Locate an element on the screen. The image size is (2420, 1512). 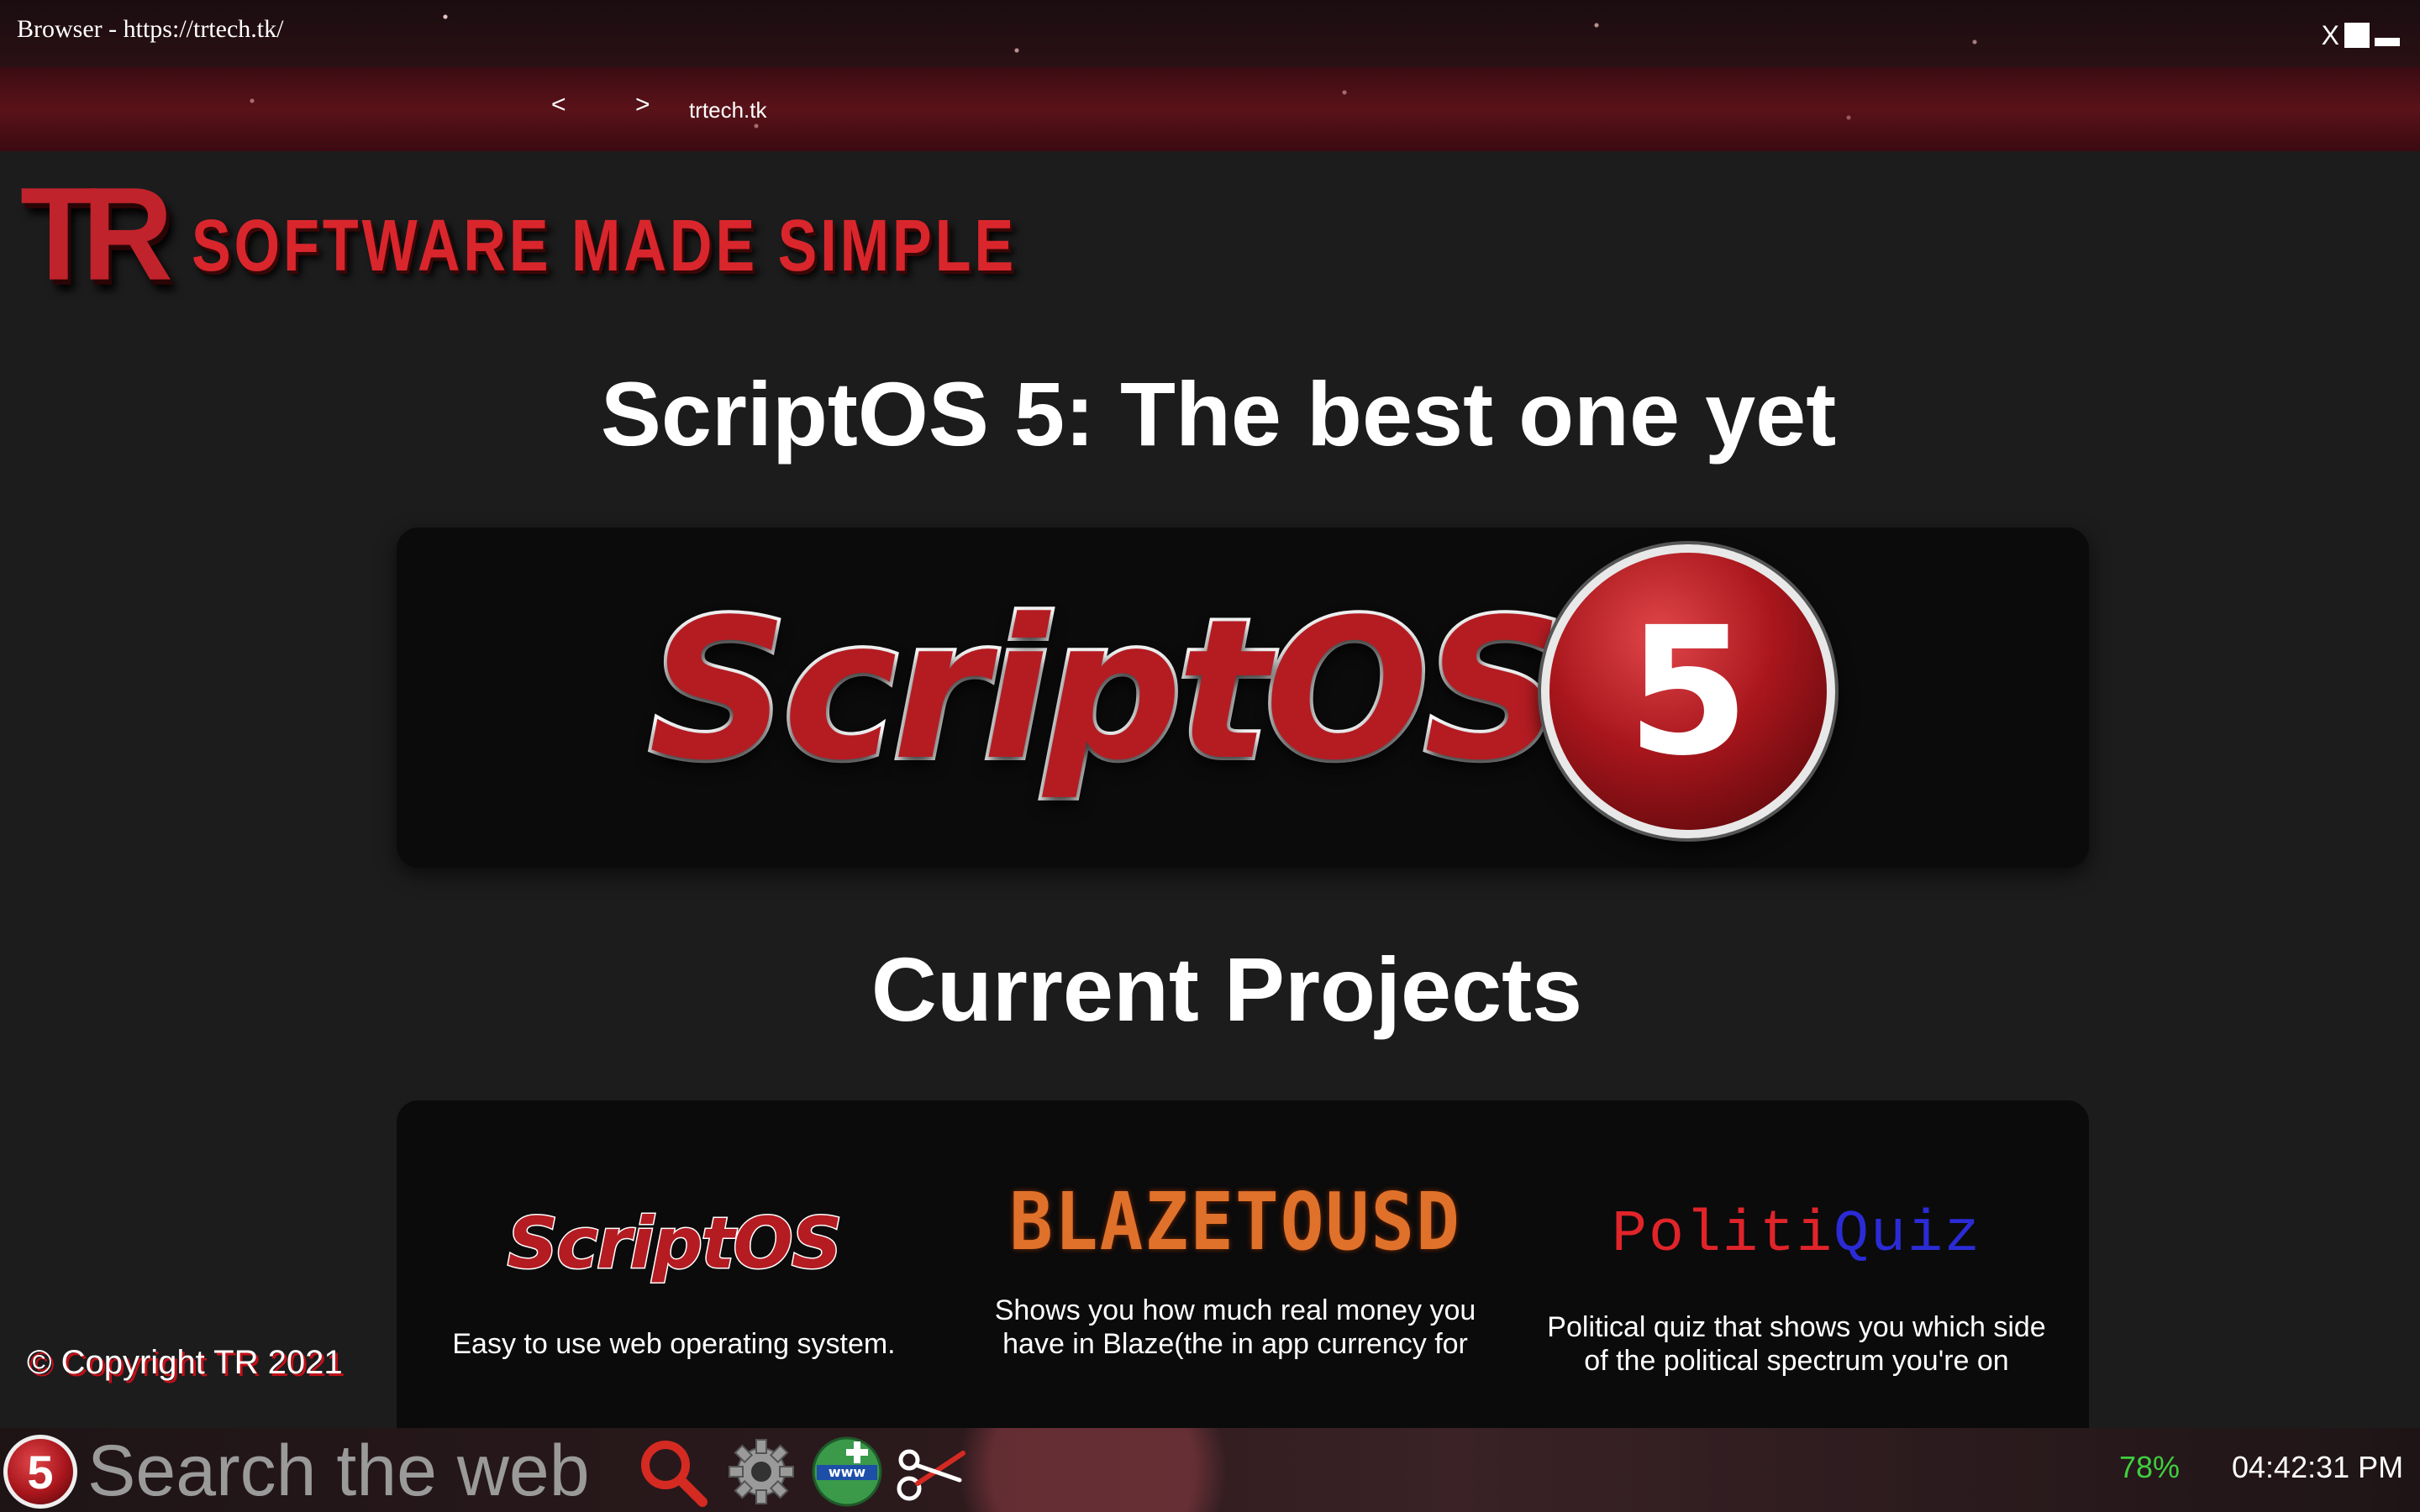
address-bar: trtech.tk is located at coordinates (727, 110).